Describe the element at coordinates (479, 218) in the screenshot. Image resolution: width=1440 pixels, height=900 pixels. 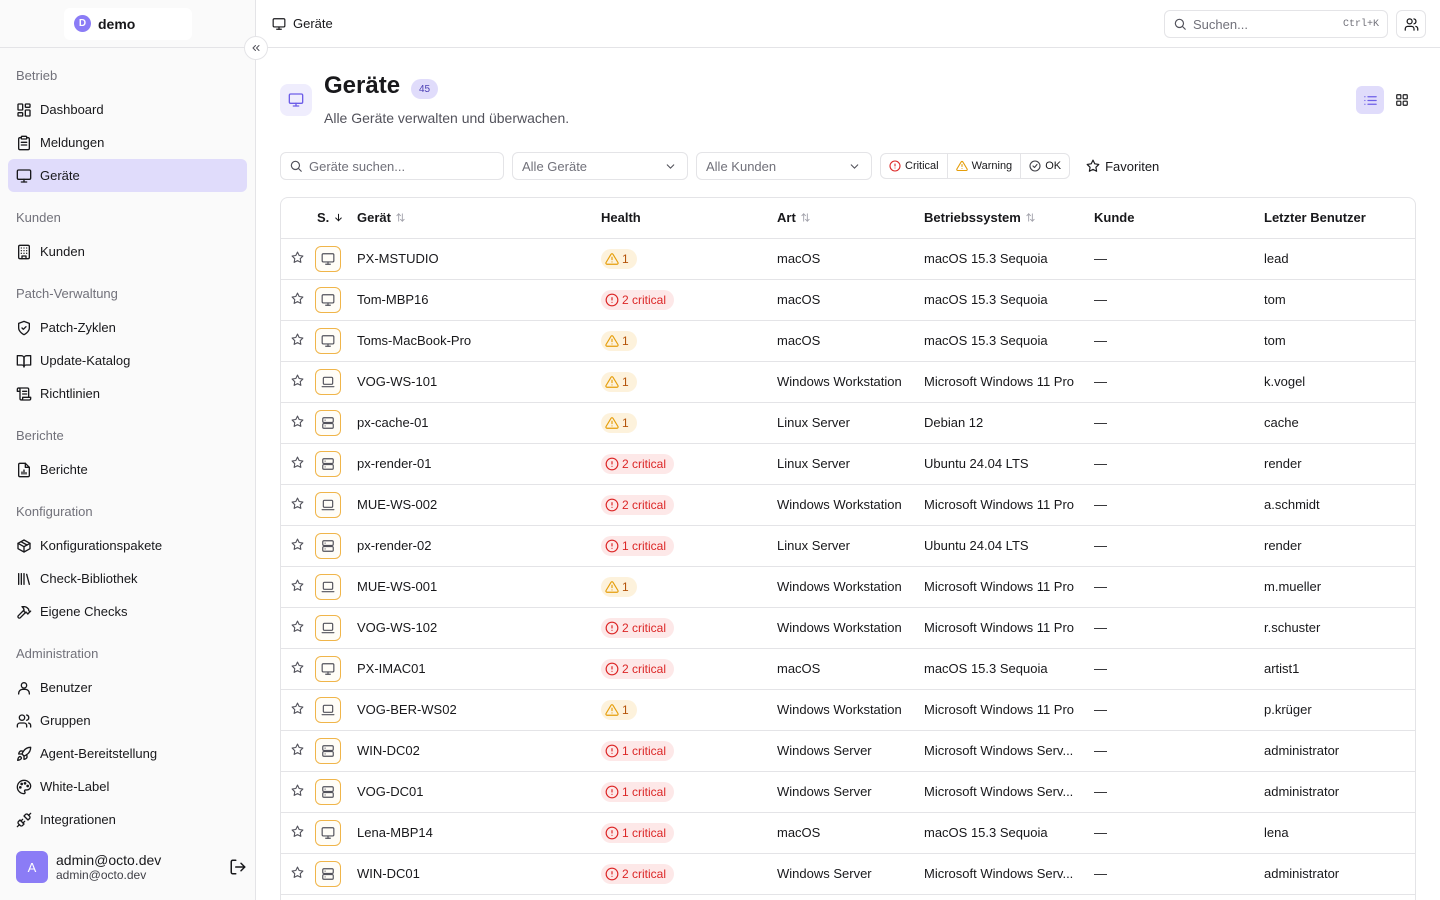
I see `header-device: Gerät` at that location.